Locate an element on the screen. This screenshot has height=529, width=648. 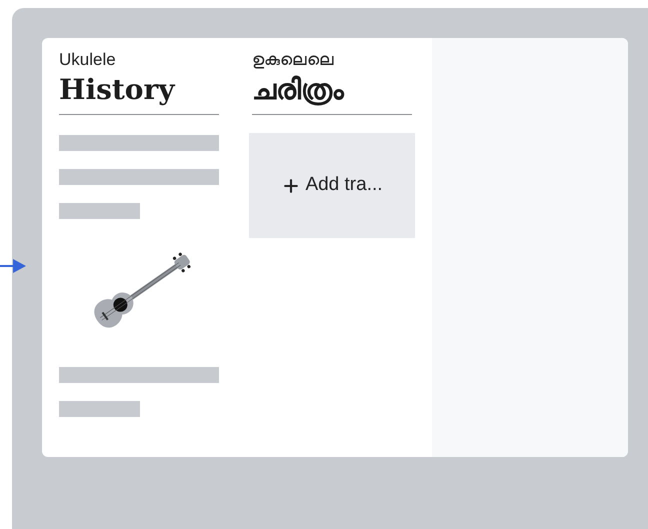
column-subtitle: Ukulele is located at coordinates (88, 60).